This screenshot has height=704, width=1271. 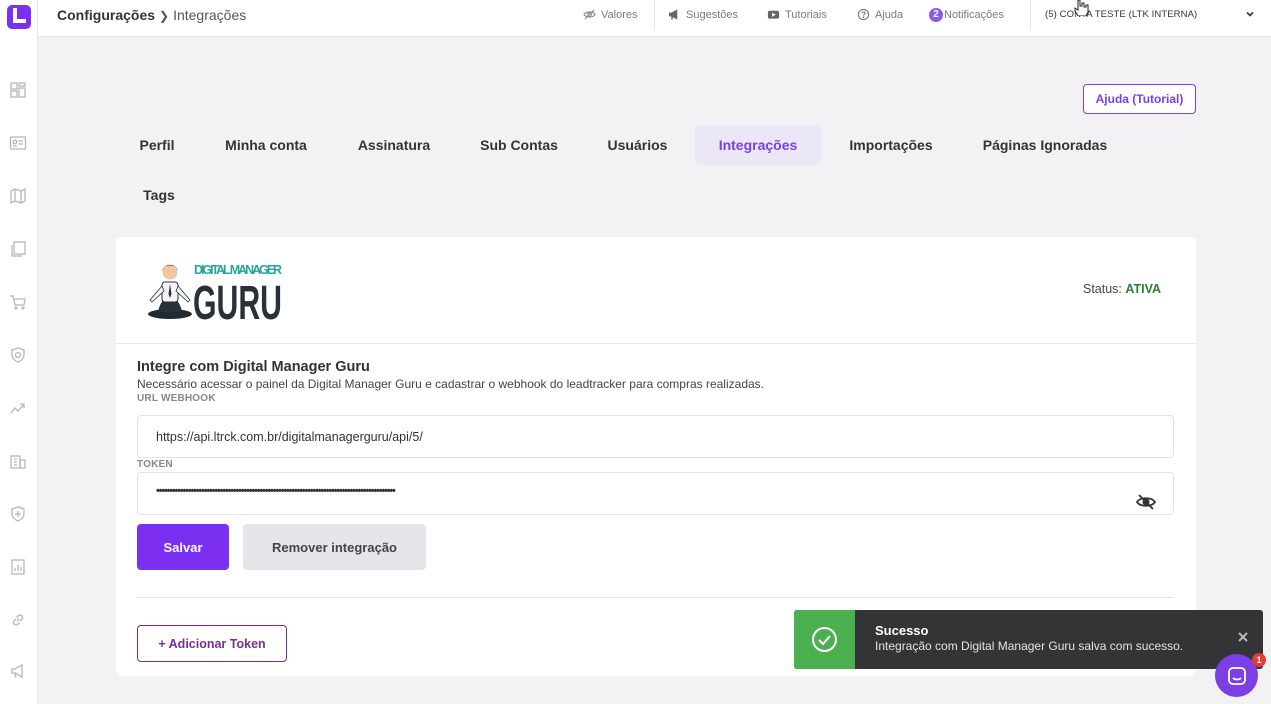 What do you see at coordinates (18, 249) in the screenshot?
I see `pages-icon` at bounding box center [18, 249].